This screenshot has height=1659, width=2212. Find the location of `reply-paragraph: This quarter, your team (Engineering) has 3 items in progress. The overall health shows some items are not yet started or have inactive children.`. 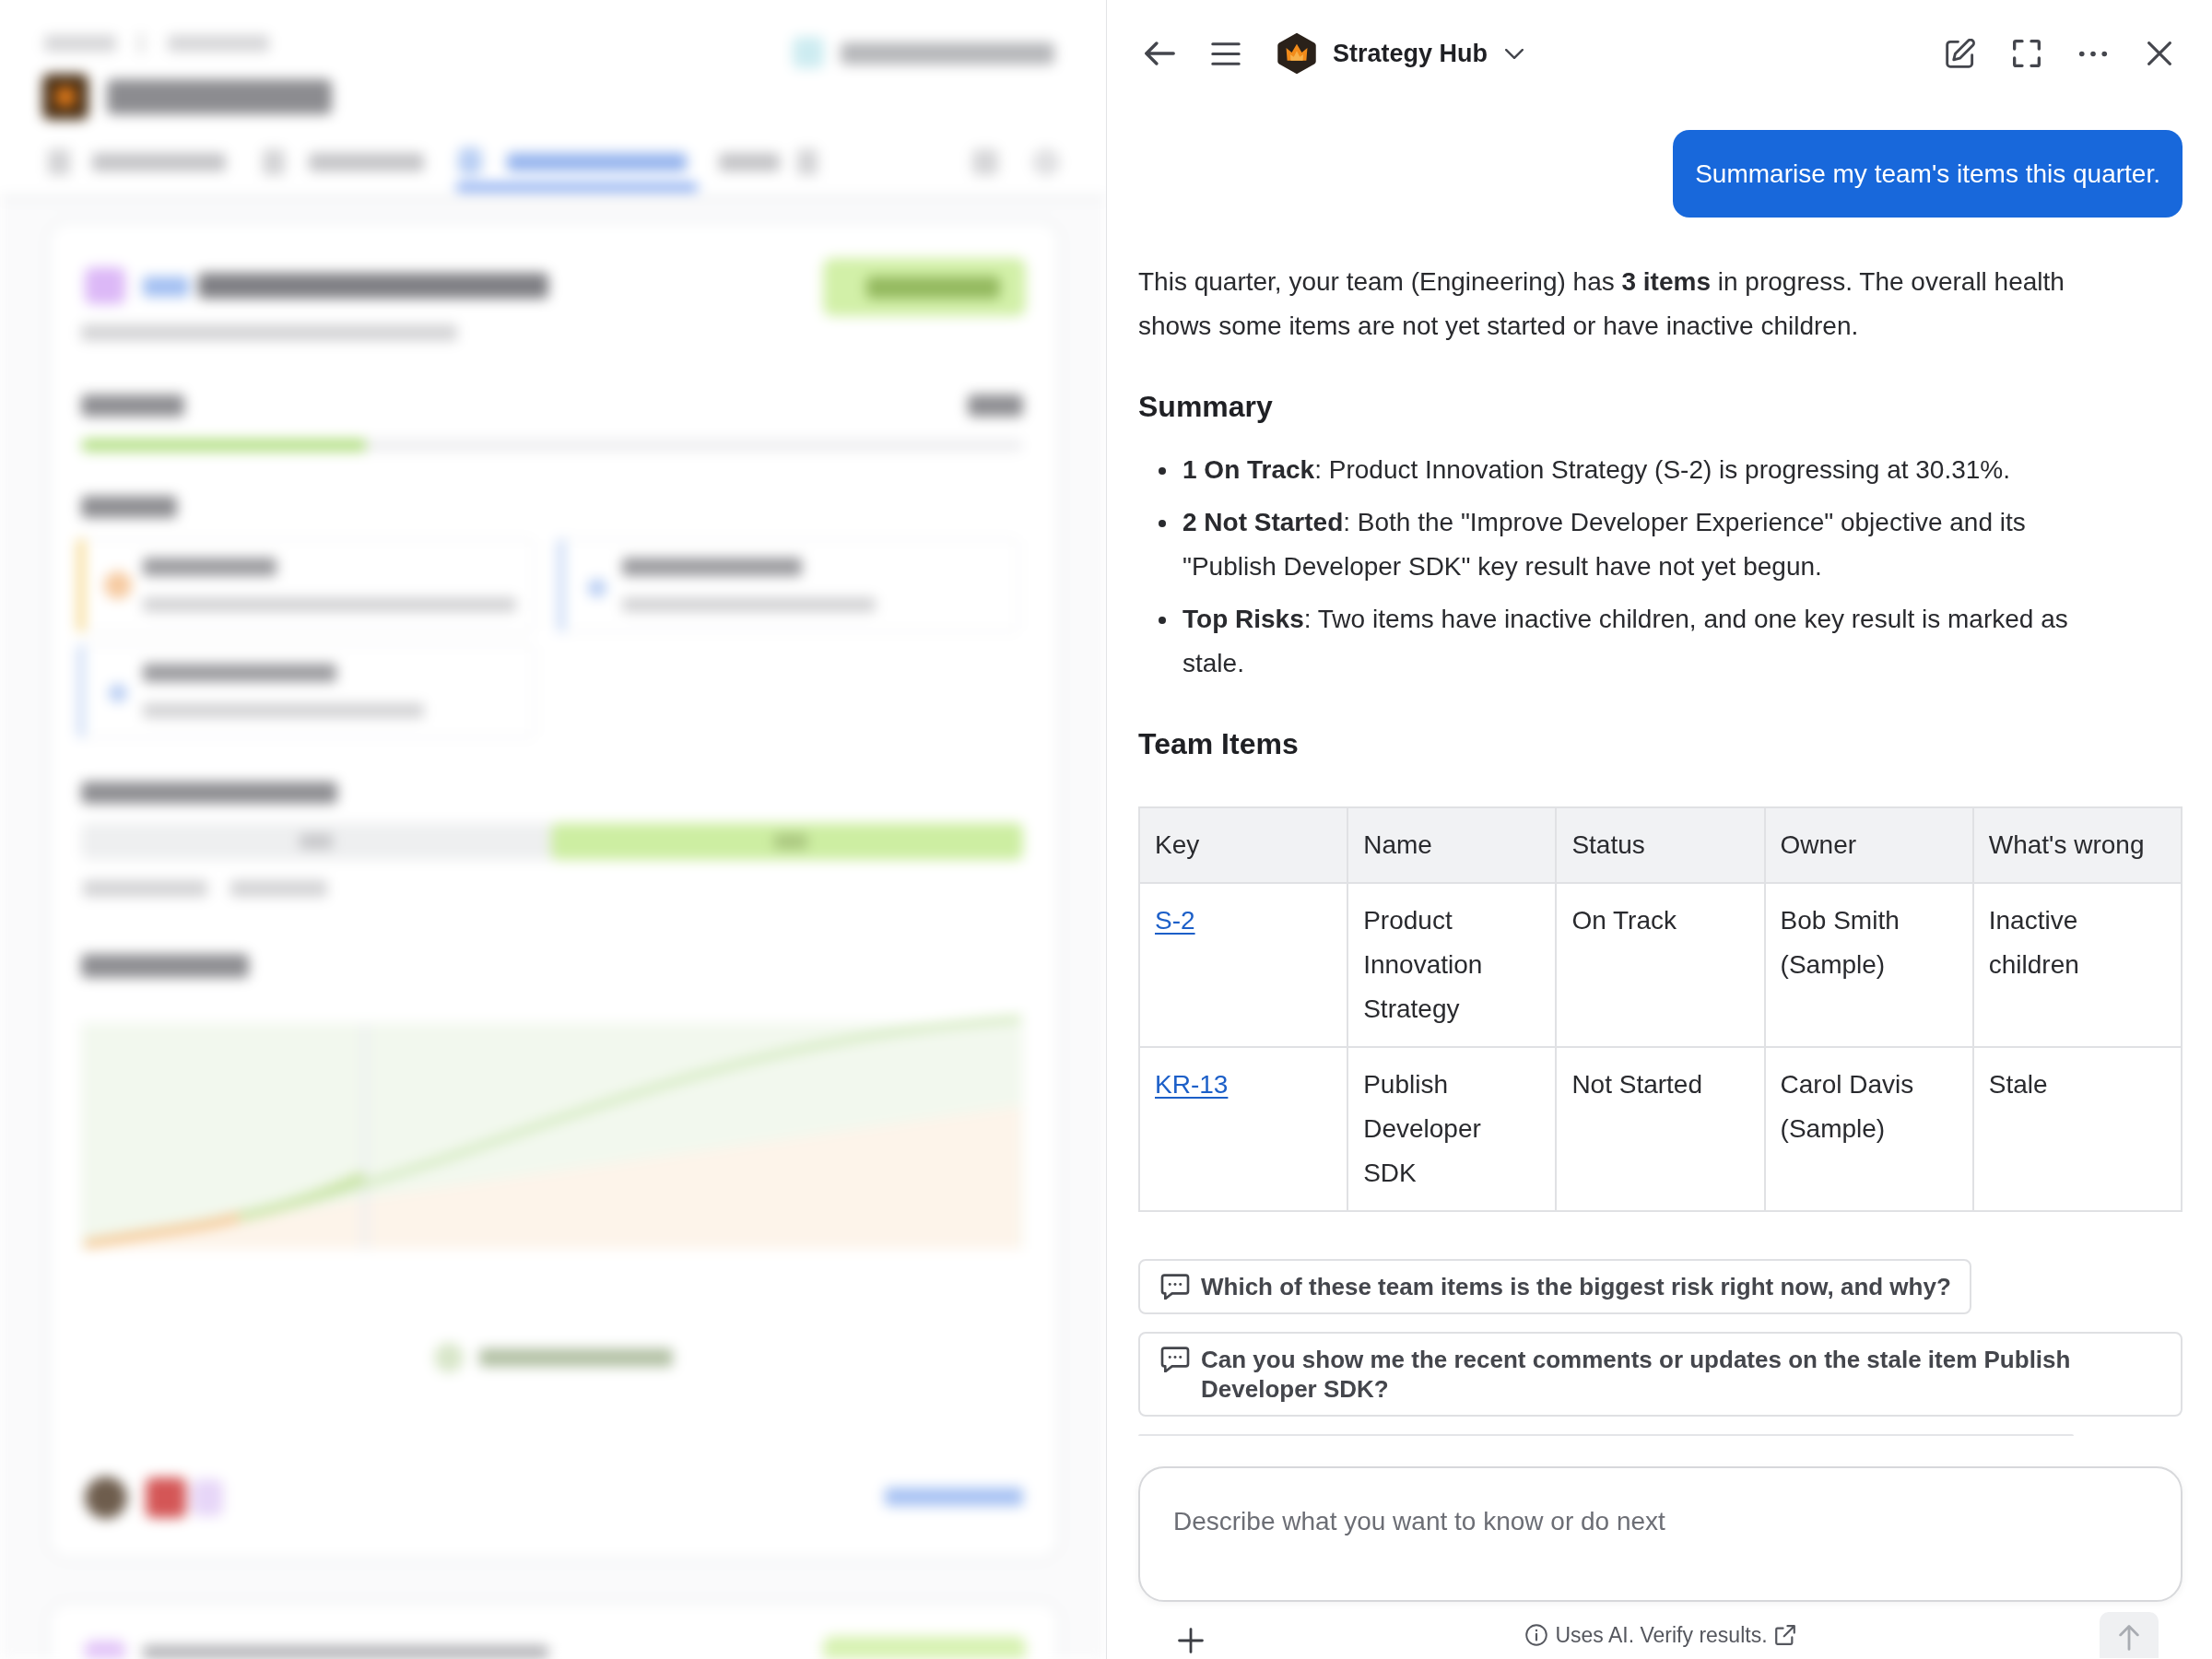

reply-paragraph: This quarter, your team (Engineering) has 3 items in progress. The overall health shows some items are not yet started or have inactive children. is located at coordinates (1601, 304).